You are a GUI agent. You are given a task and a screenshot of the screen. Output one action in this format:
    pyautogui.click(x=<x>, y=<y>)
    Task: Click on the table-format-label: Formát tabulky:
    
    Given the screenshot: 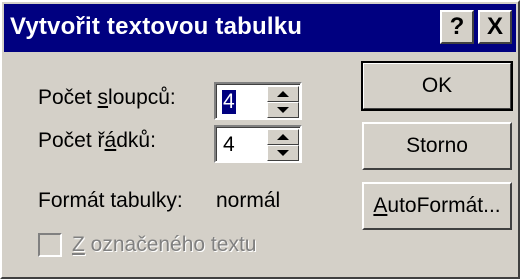 What is the action you would take?
    pyautogui.click(x=110, y=200)
    